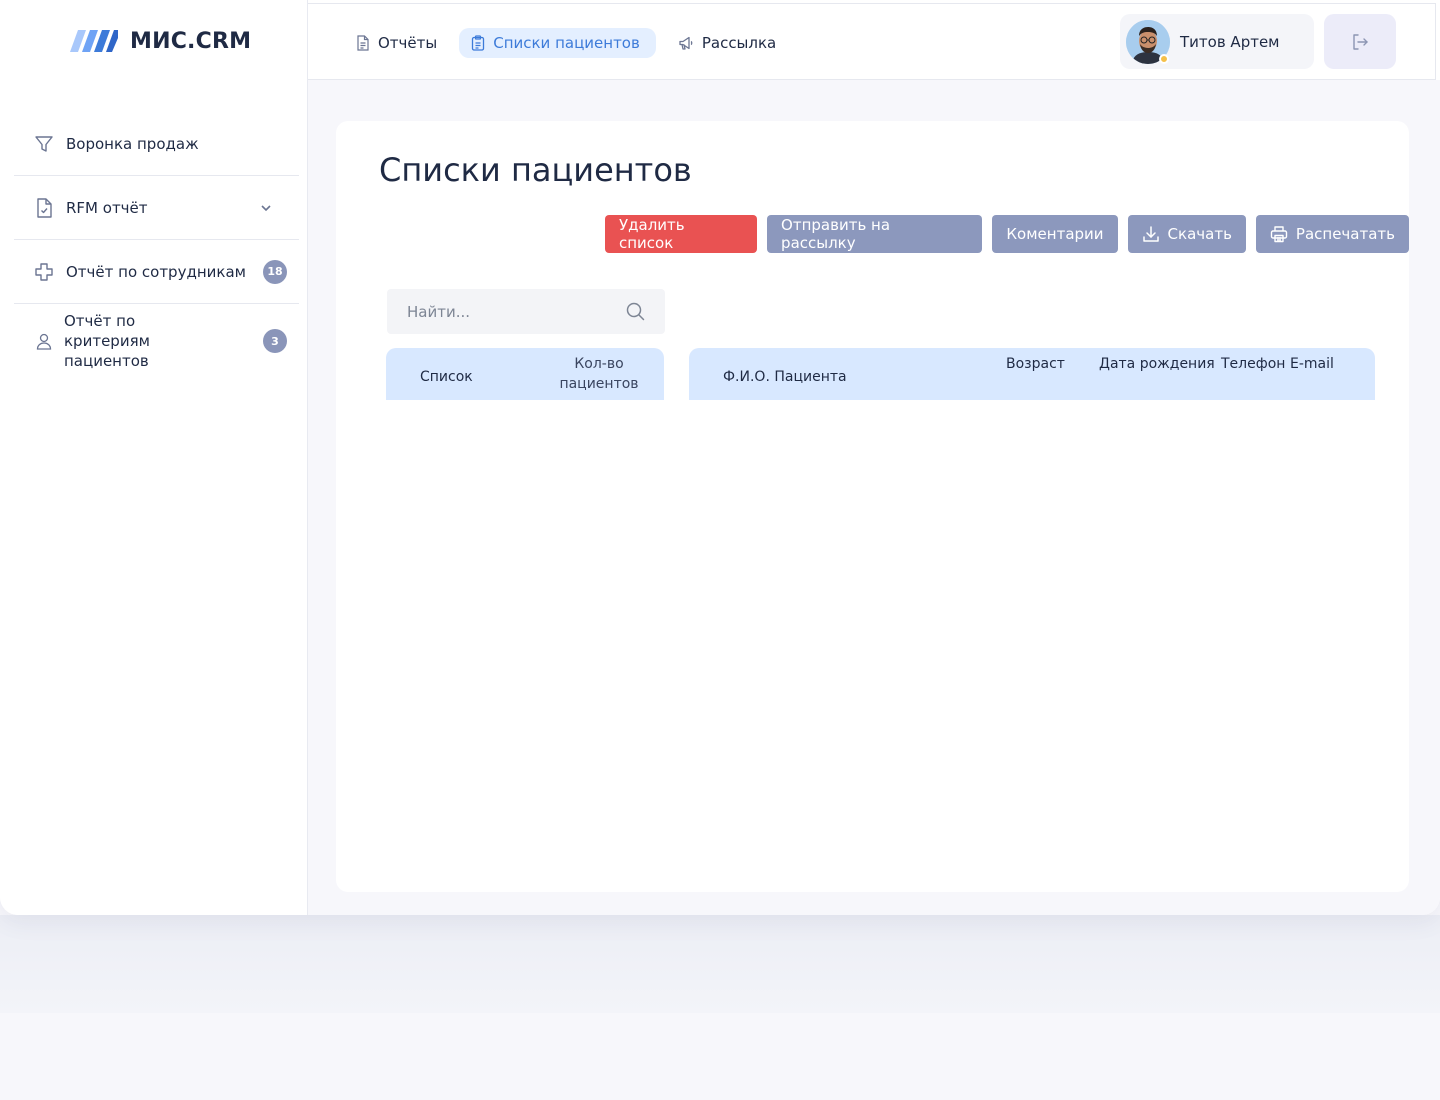 The height and width of the screenshot is (1100, 1440). I want to click on print-button: Распечатать, so click(1332, 234).